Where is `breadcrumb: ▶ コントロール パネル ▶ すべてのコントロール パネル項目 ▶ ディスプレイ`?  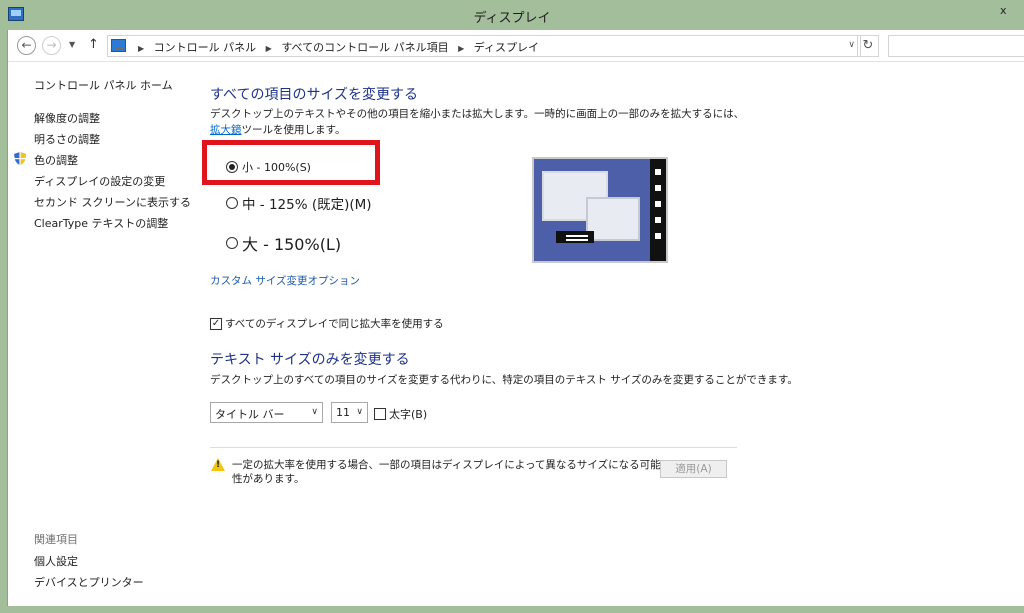 breadcrumb: ▶ コントロール パネル ▶ すべてのコントロール パネル項目 ▶ ディスプレイ is located at coordinates (335, 47).